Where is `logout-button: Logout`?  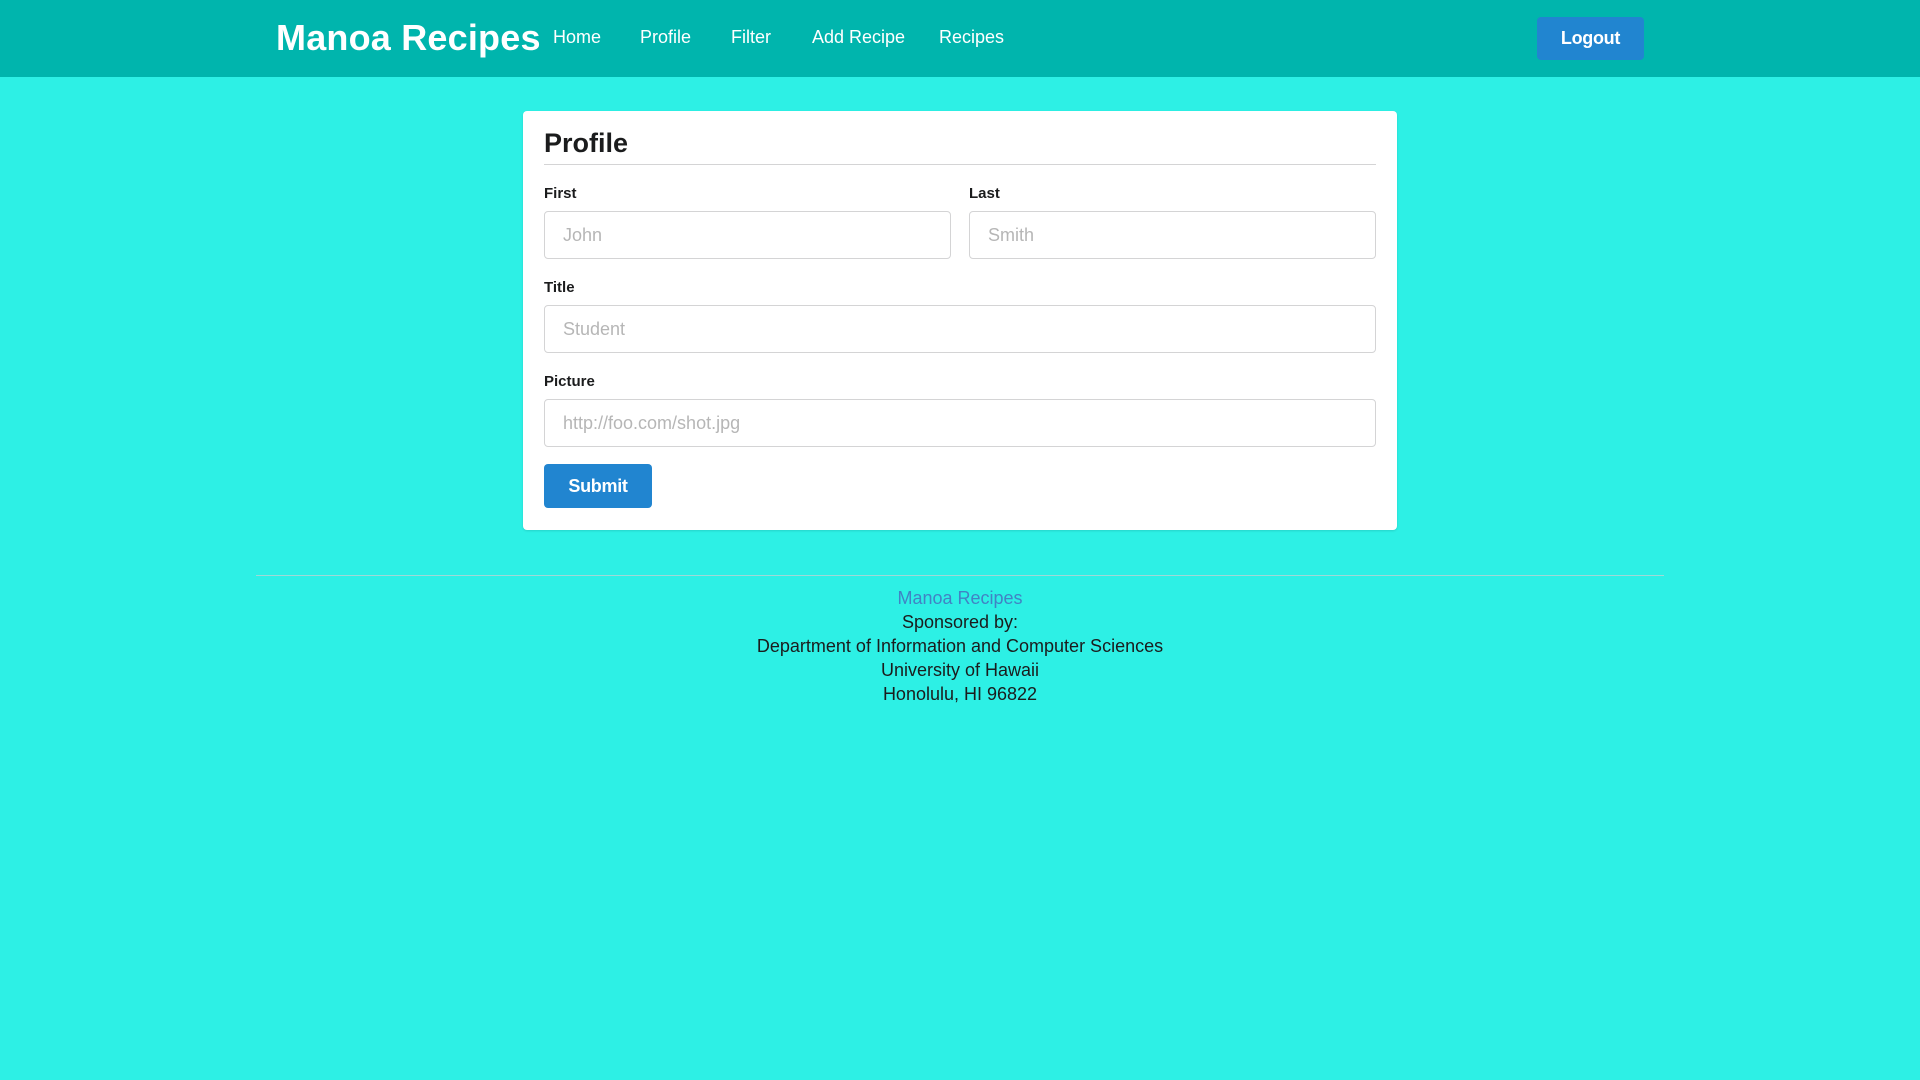
logout-button: Logout is located at coordinates (1590, 38).